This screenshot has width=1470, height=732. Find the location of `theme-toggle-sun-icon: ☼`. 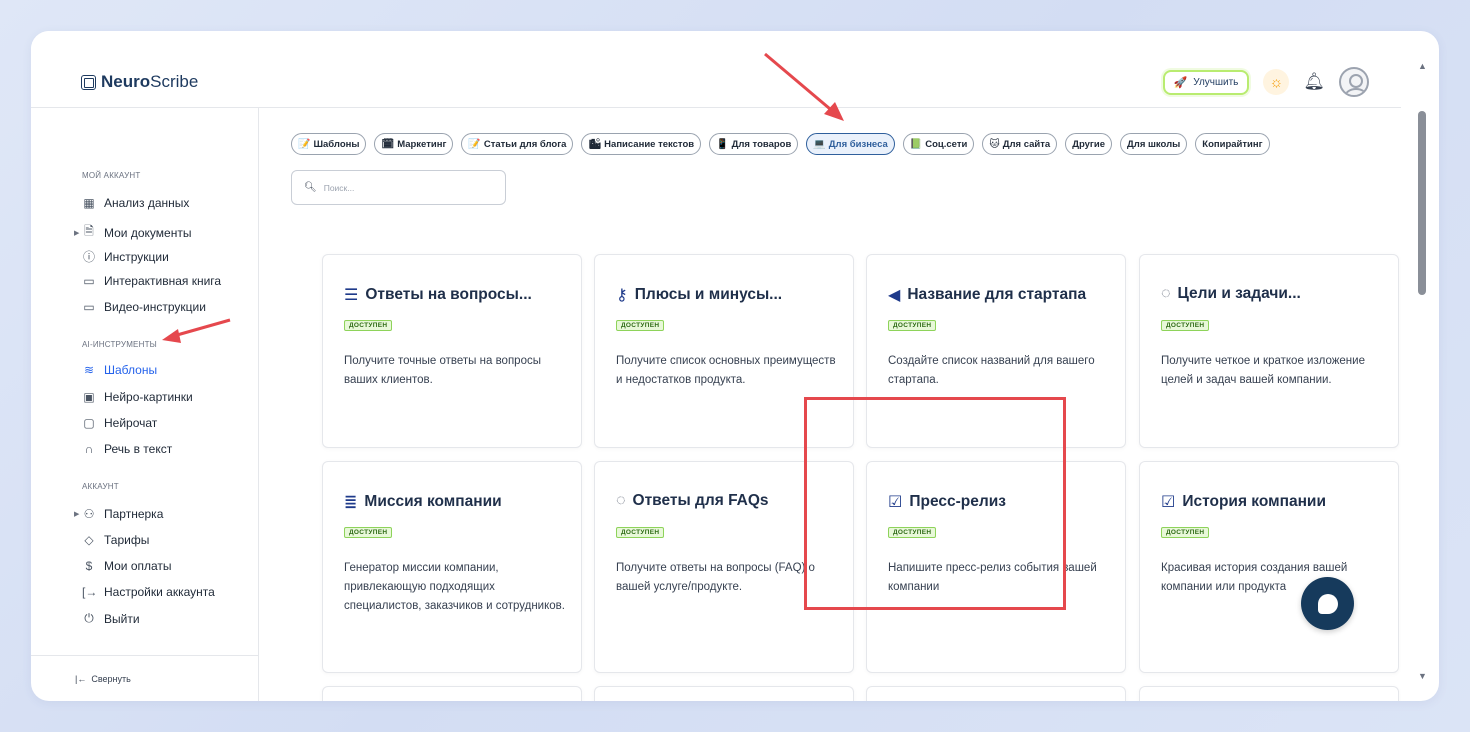

theme-toggle-sun-icon: ☼ is located at coordinates (1276, 82).